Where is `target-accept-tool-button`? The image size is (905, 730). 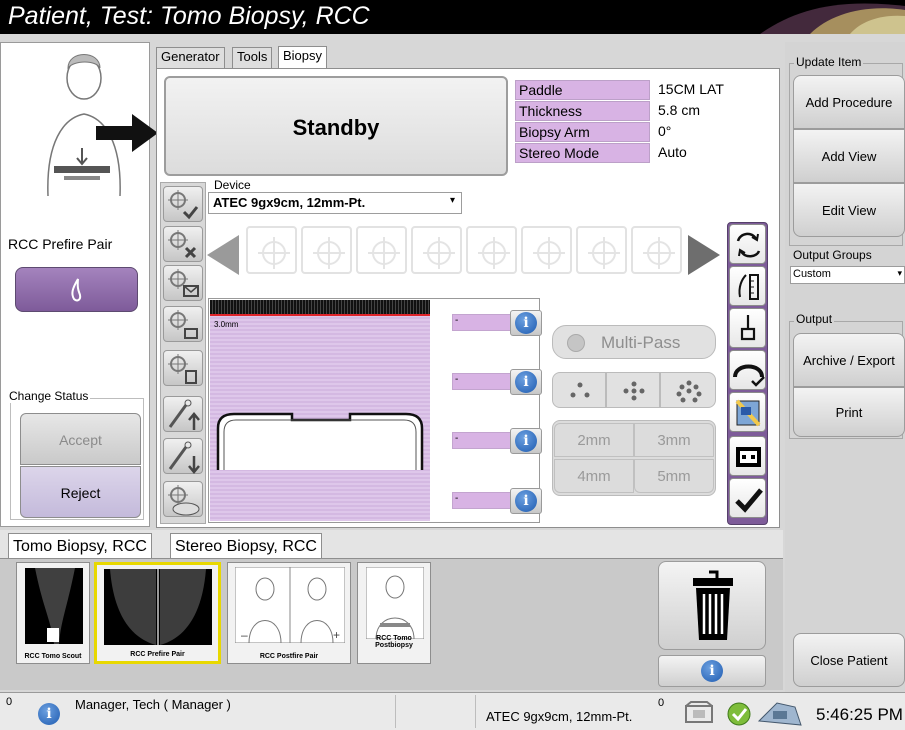 target-accept-tool-button is located at coordinates (183, 204).